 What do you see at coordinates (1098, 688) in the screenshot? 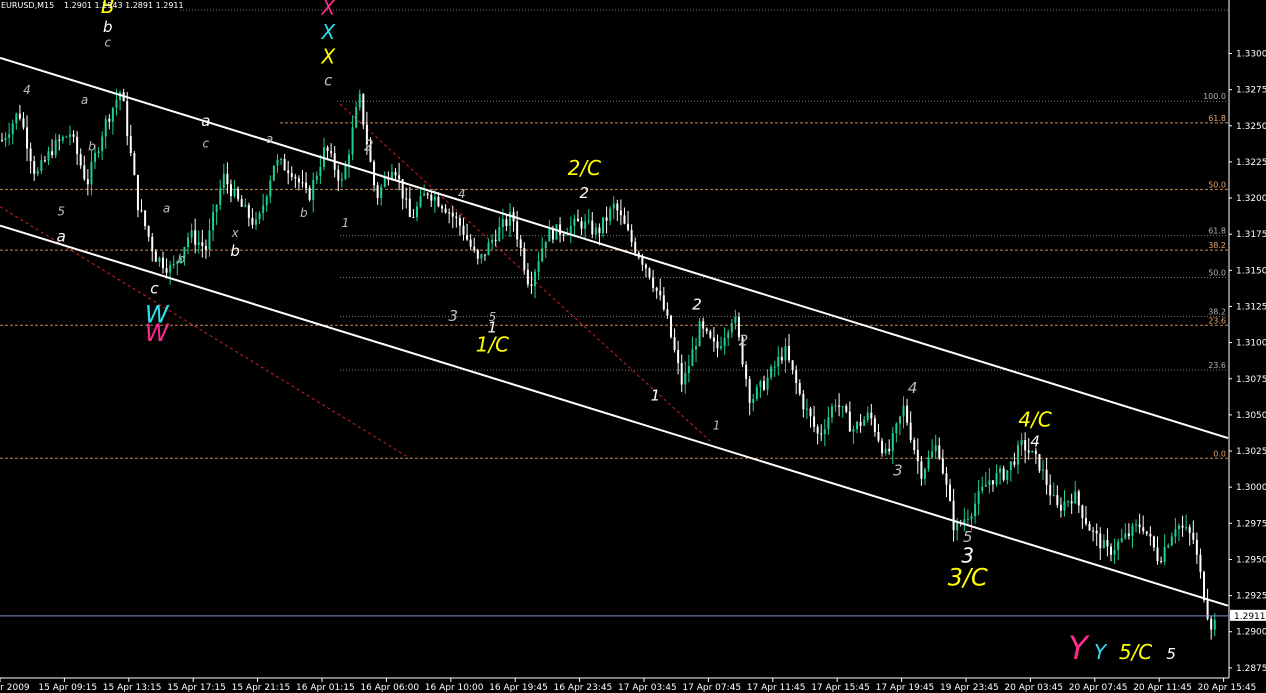
I see `time-tick-label: 20 Apr 07:45` at bounding box center [1098, 688].